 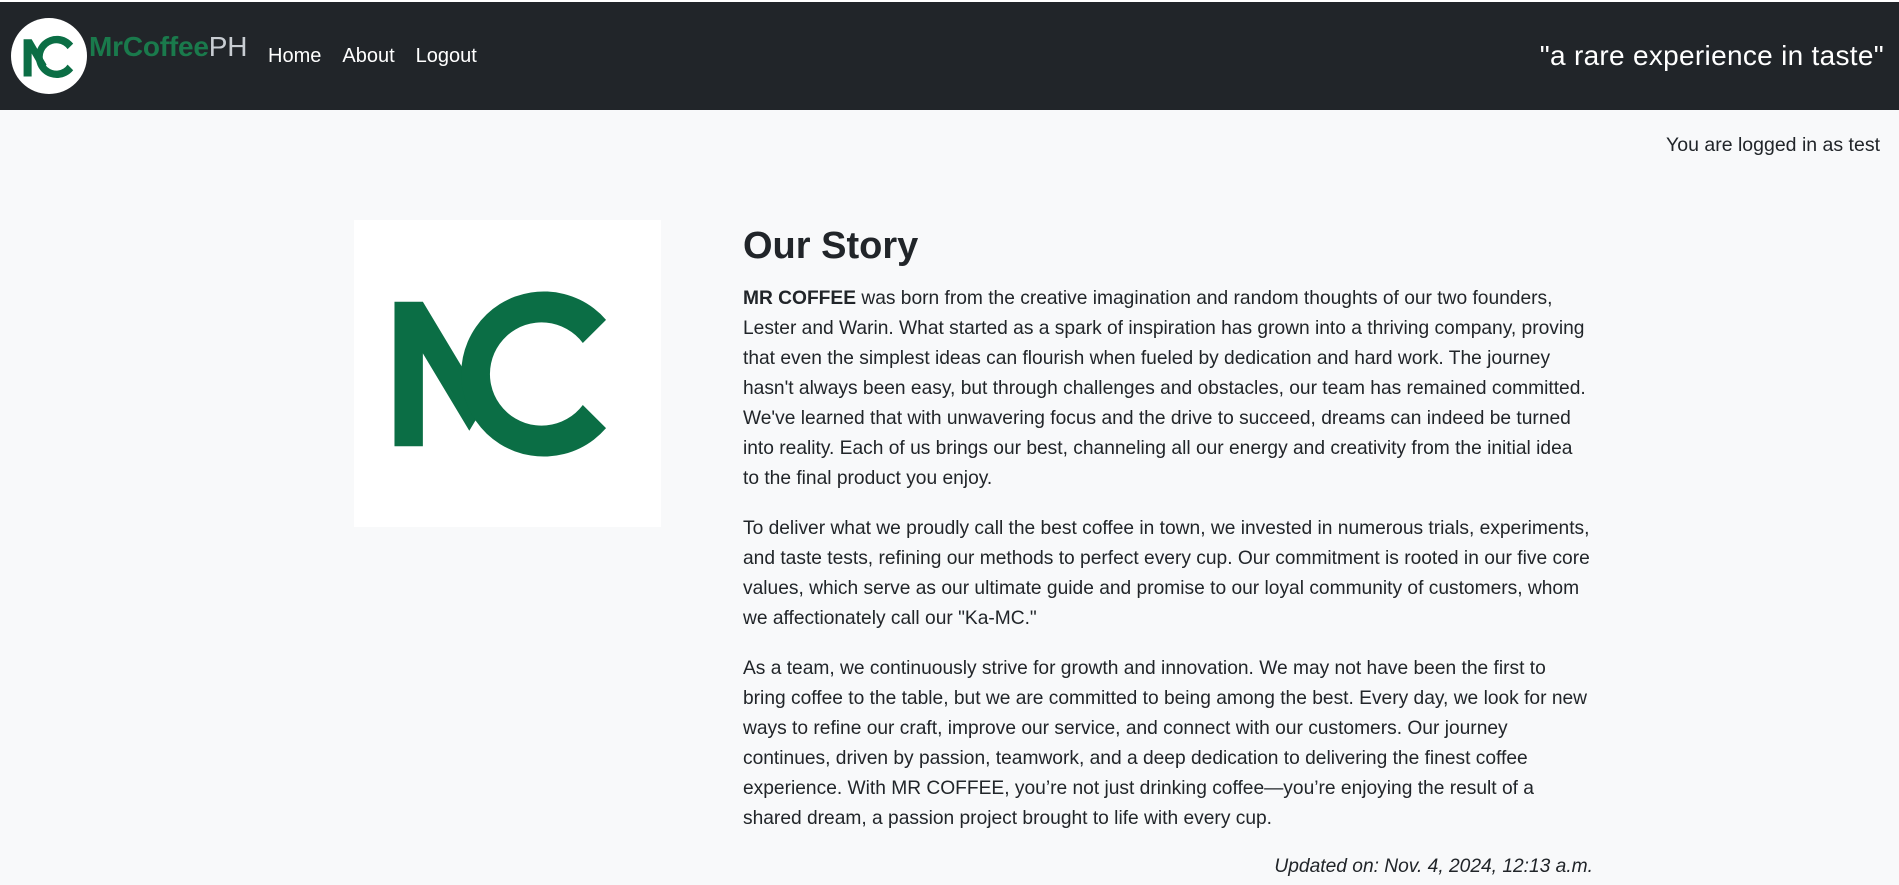 I want to click on brand-name-light: PH, so click(x=228, y=46).